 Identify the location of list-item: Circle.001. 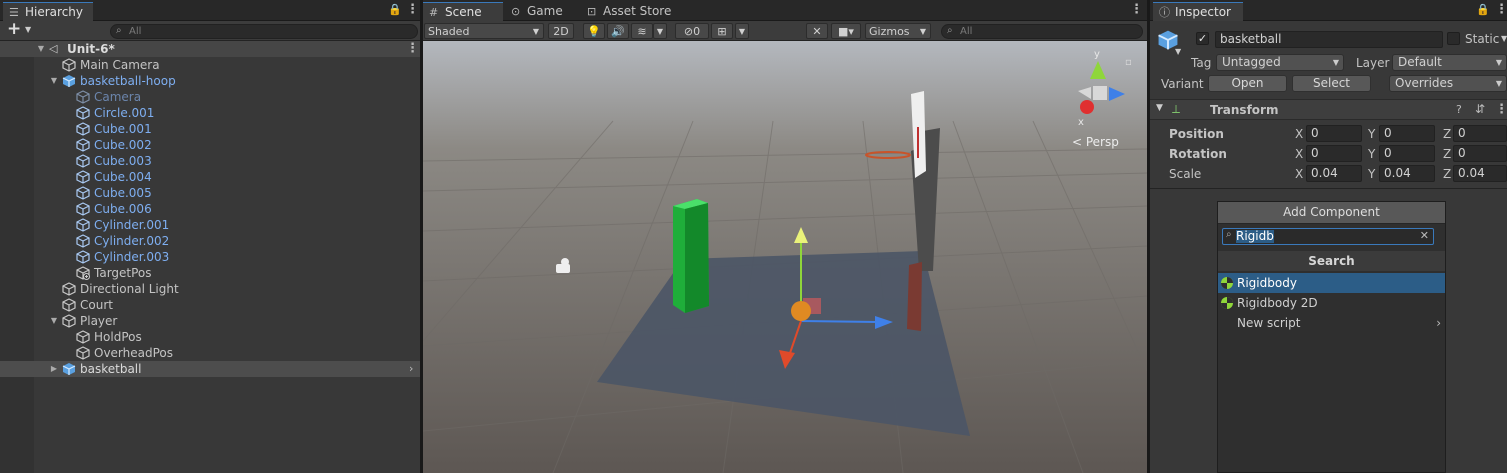
(210, 113).